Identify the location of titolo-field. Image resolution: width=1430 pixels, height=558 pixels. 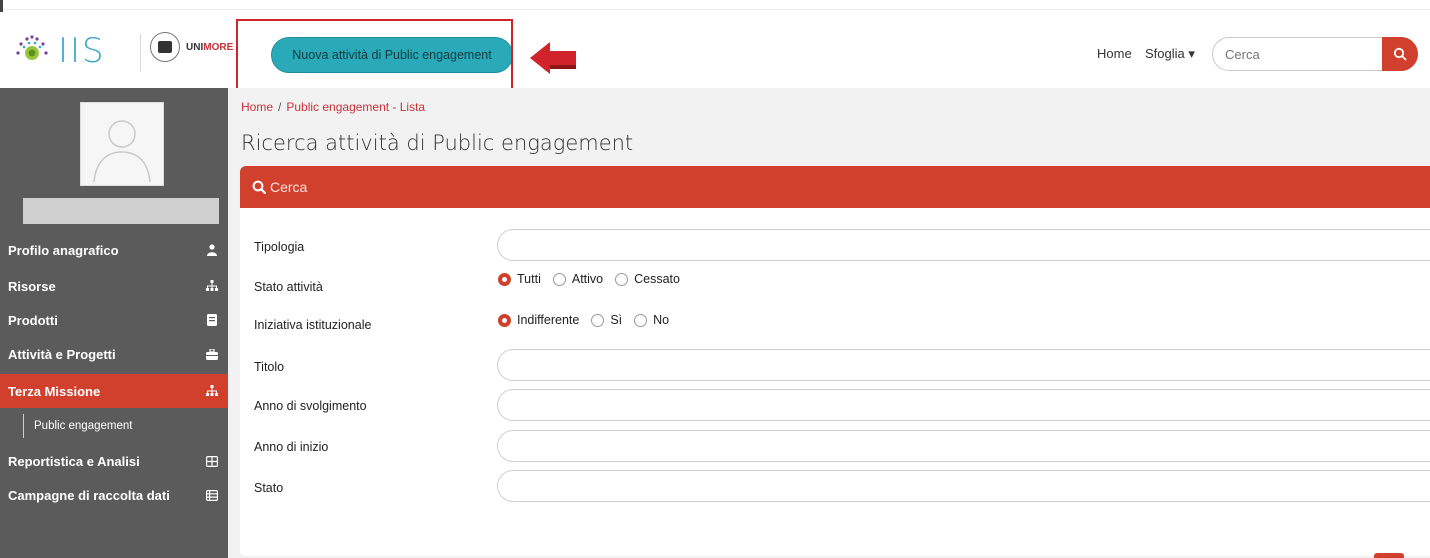
(963, 365).